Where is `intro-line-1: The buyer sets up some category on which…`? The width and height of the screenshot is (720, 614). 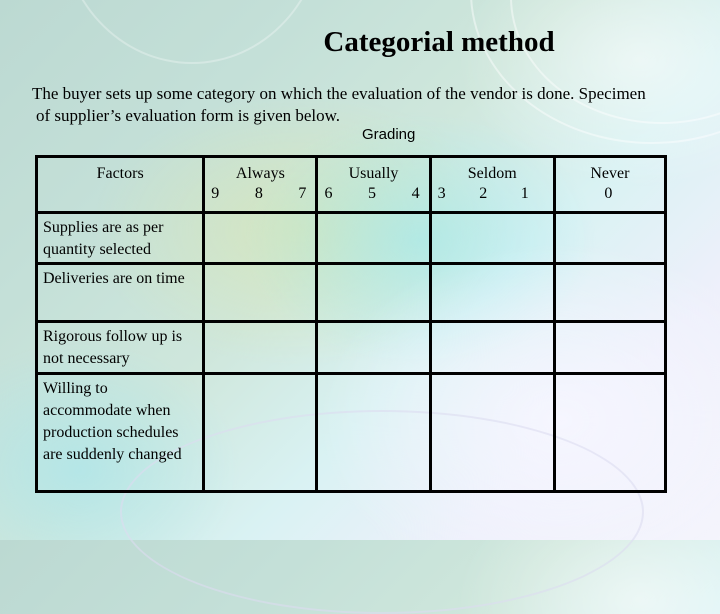 intro-line-1: The buyer sets up some category on which… is located at coordinates (339, 93).